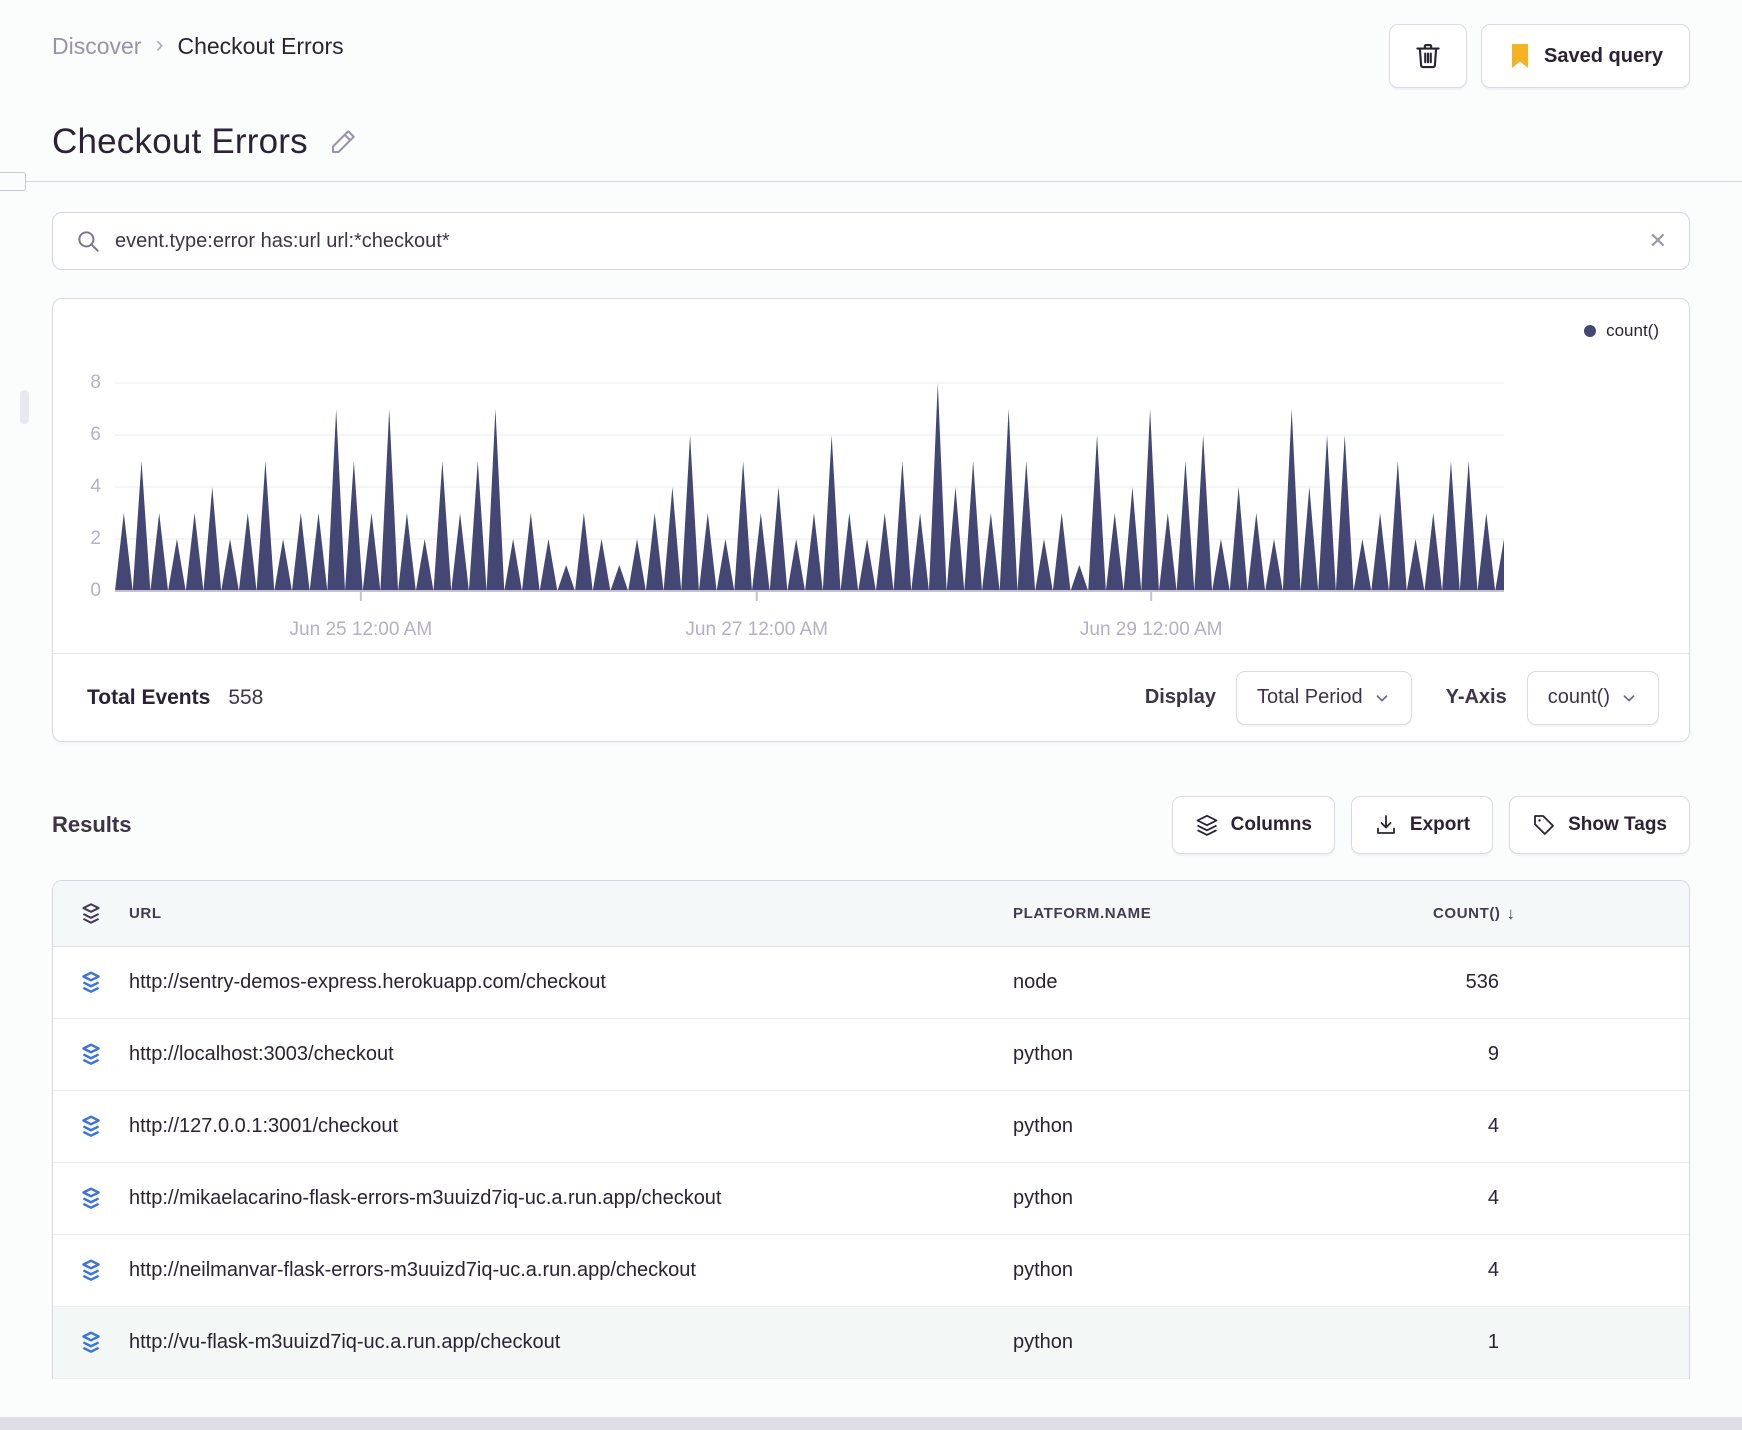 The width and height of the screenshot is (1742, 1430). I want to click on breadcrumb-current: Checkout Errors, so click(260, 45).